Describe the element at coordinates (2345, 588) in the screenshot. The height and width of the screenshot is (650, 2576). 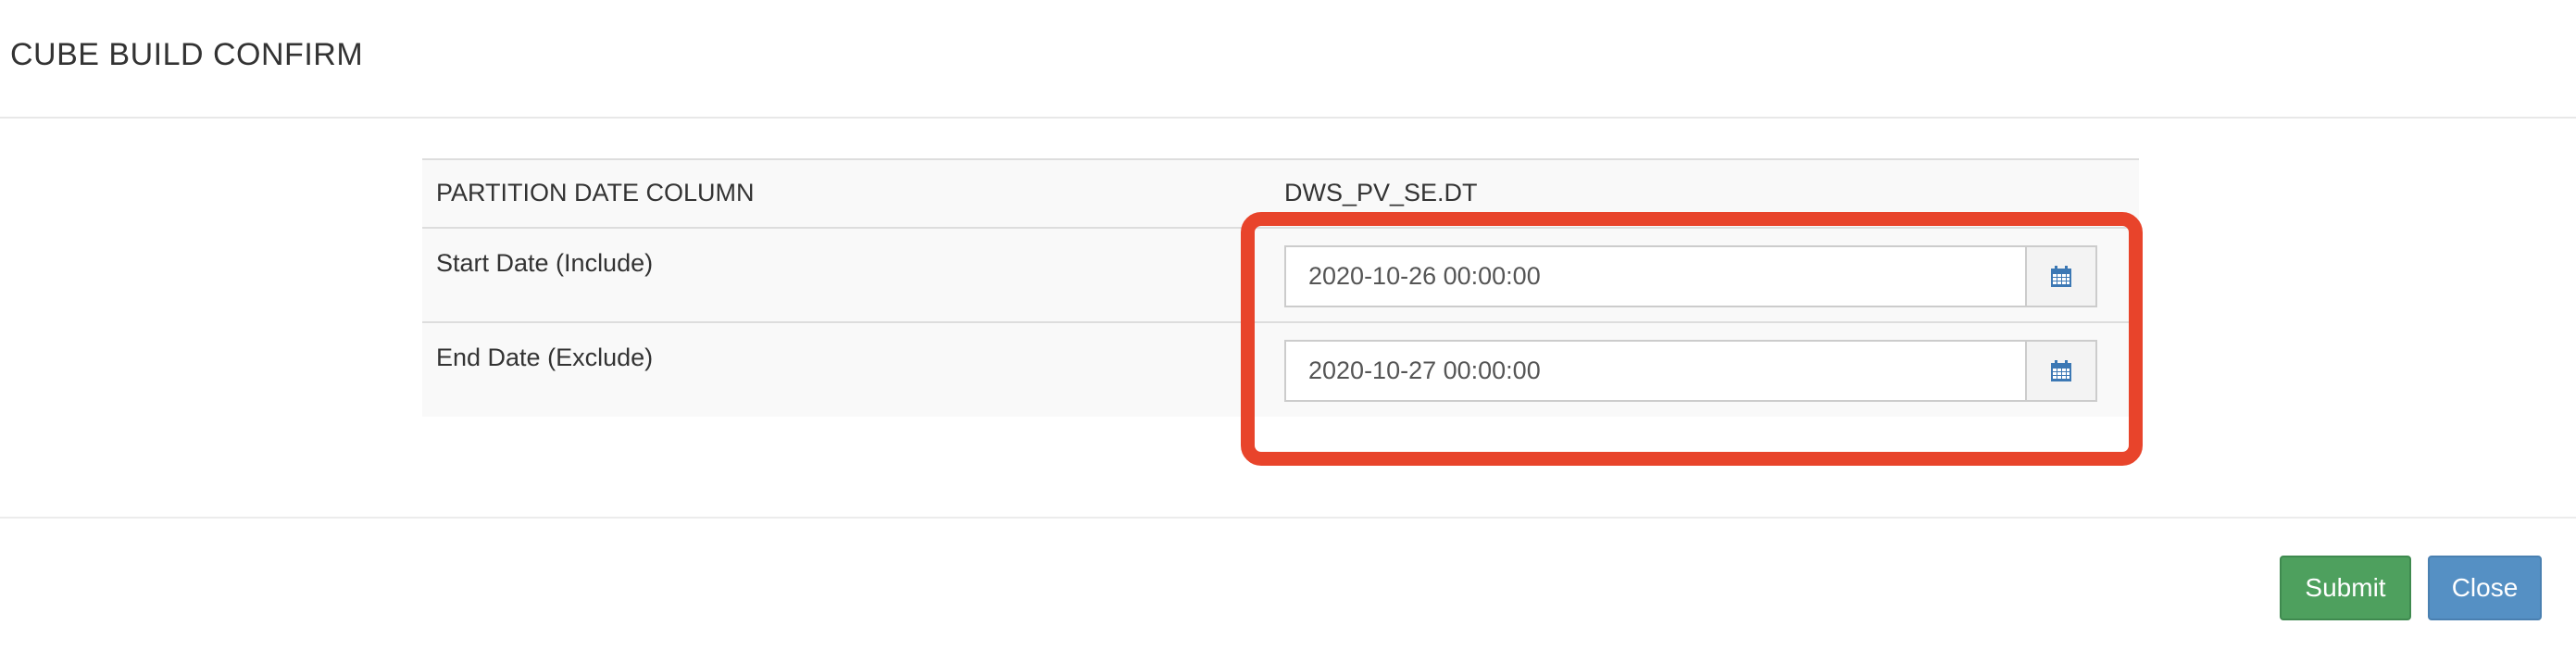
I see `submit-button: Submit` at that location.